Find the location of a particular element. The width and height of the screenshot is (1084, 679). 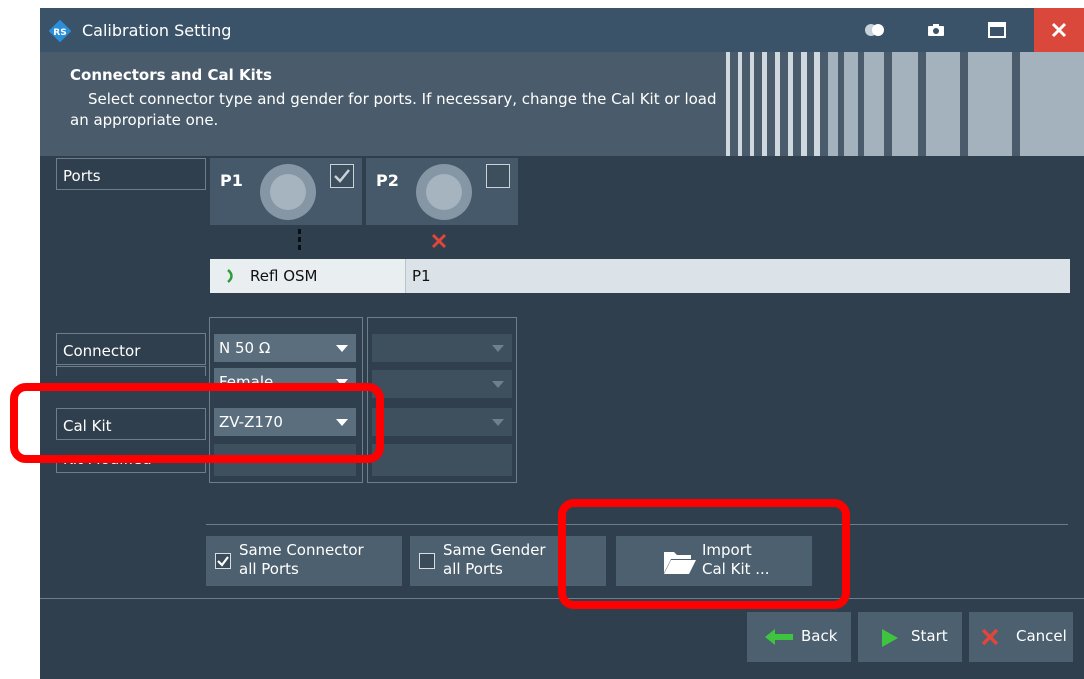

toggle-icon is located at coordinates (874, 30).